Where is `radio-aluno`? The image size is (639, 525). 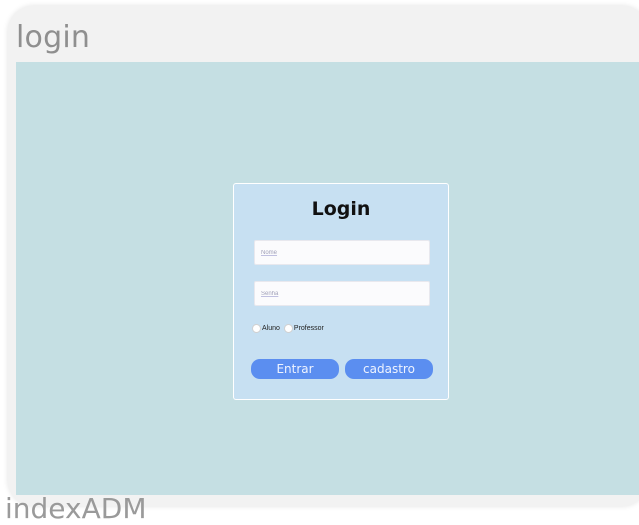 radio-aluno is located at coordinates (256, 328).